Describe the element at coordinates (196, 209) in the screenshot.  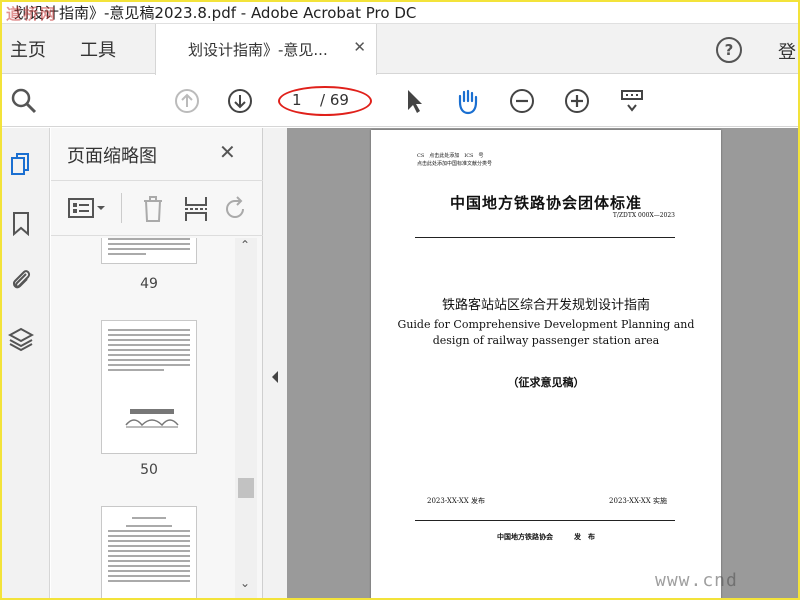
I see `insert-page-icon` at that location.